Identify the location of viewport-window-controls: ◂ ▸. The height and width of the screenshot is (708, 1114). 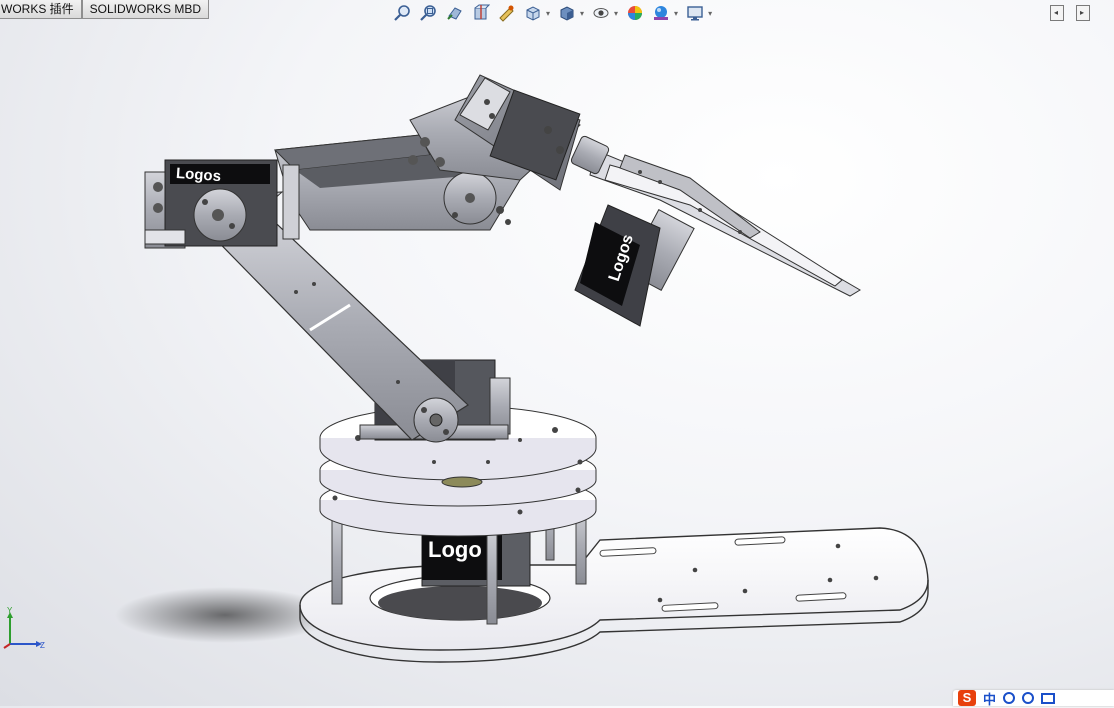
(1070, 13).